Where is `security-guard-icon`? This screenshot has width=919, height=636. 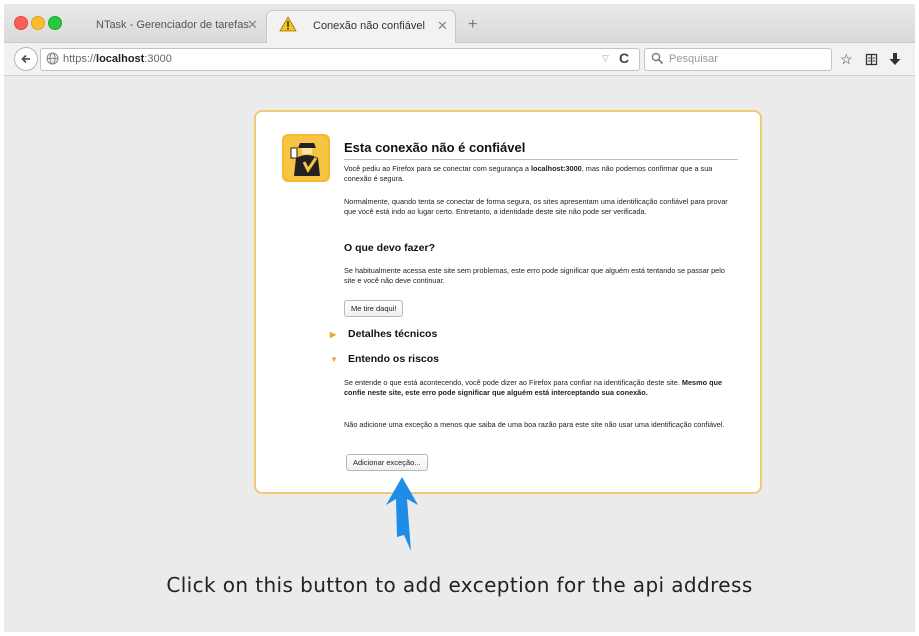 security-guard-icon is located at coordinates (306, 158).